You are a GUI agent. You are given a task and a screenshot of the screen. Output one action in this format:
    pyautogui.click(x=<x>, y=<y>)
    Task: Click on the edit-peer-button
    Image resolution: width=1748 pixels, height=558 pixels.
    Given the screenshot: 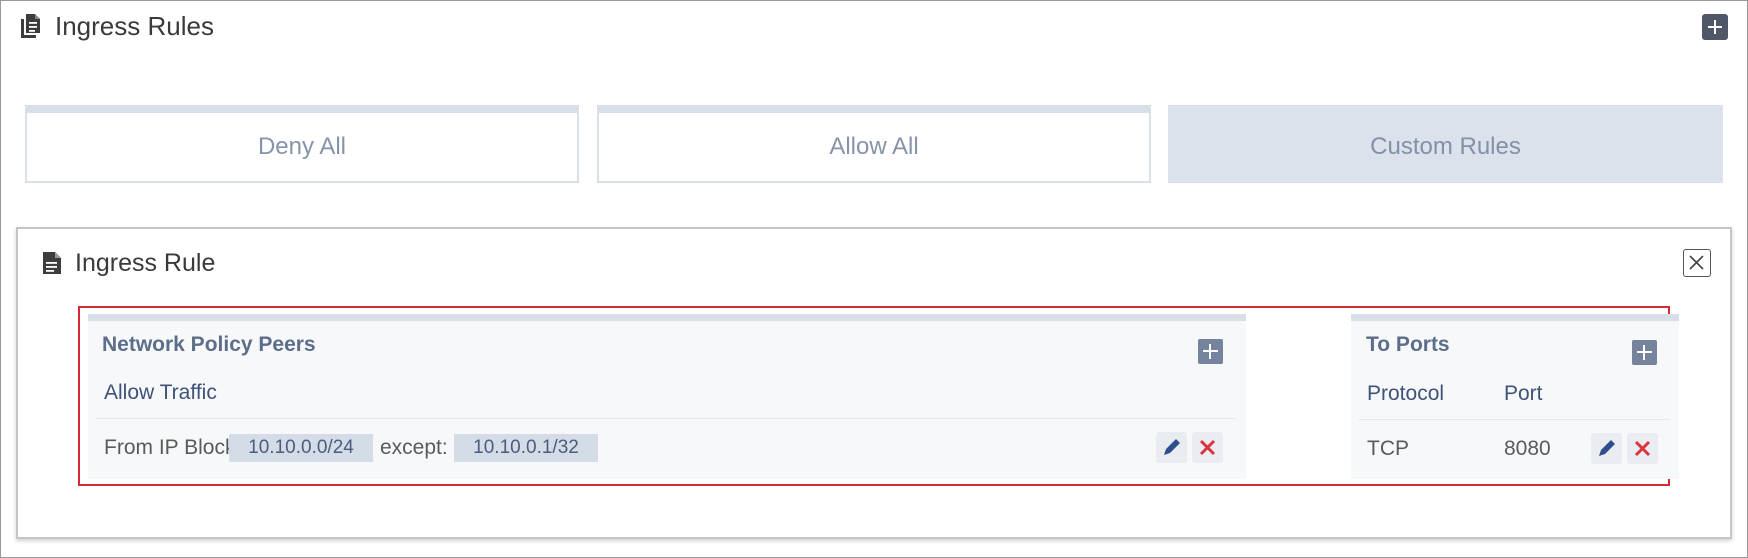 What is the action you would take?
    pyautogui.click(x=1171, y=447)
    